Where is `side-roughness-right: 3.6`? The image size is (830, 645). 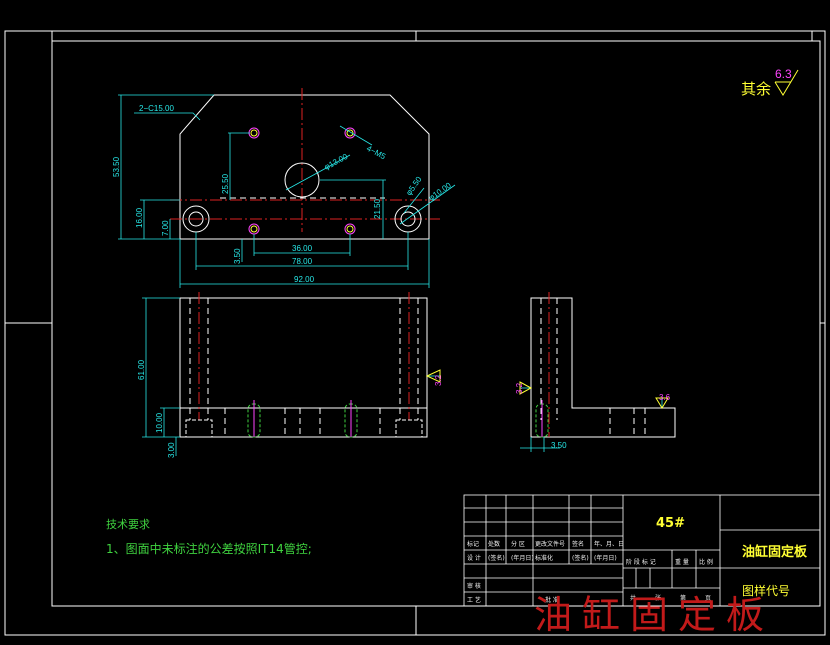
side-roughness-right: 3.6 is located at coordinates (665, 397).